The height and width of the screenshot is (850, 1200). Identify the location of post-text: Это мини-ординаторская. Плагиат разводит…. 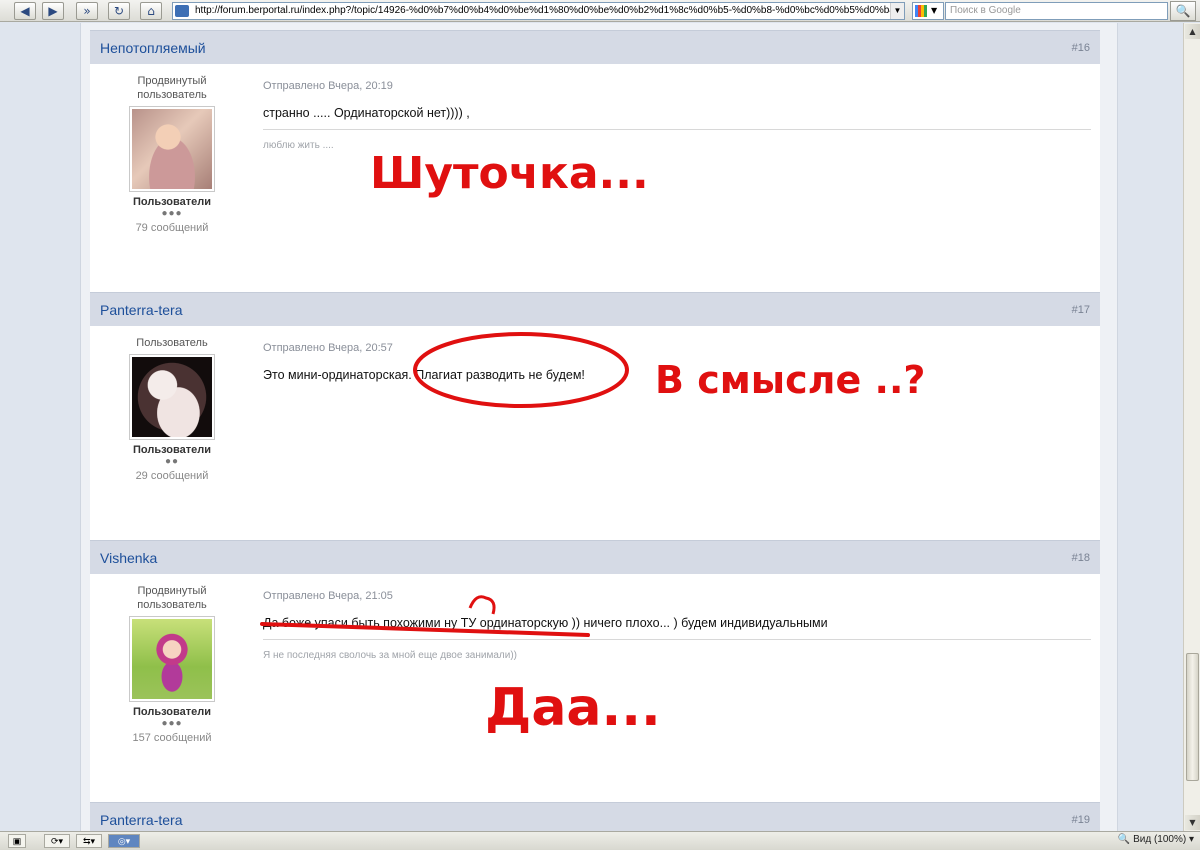
(424, 375).